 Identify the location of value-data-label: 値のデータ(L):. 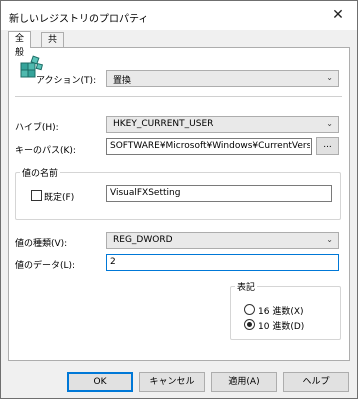
(45, 266).